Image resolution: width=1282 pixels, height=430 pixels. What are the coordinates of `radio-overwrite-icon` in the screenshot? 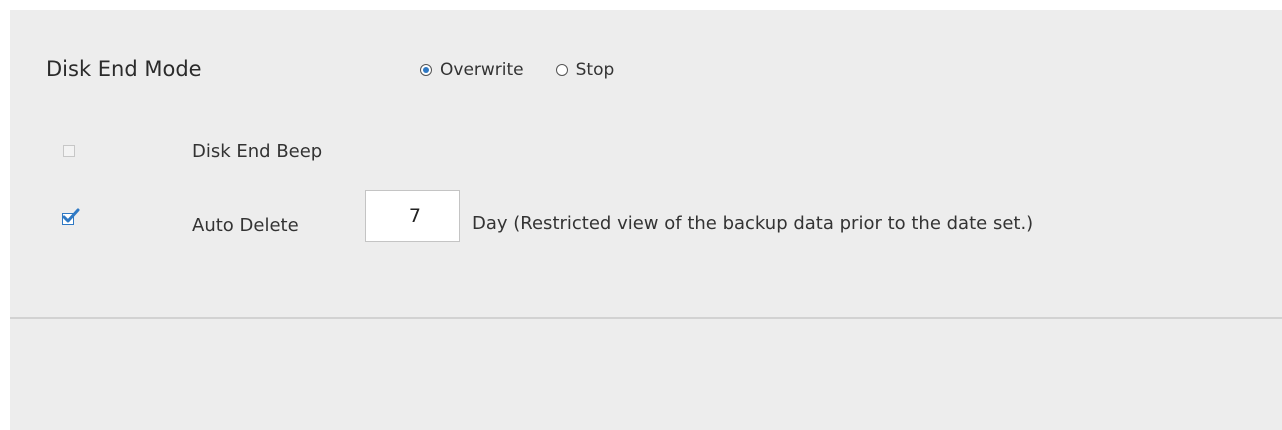 It's located at (426, 70).